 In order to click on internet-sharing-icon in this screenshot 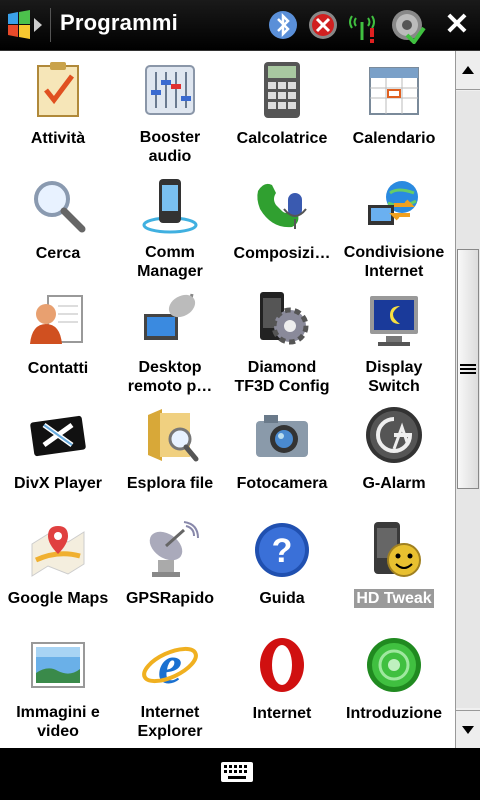, I will do `click(394, 204)`.